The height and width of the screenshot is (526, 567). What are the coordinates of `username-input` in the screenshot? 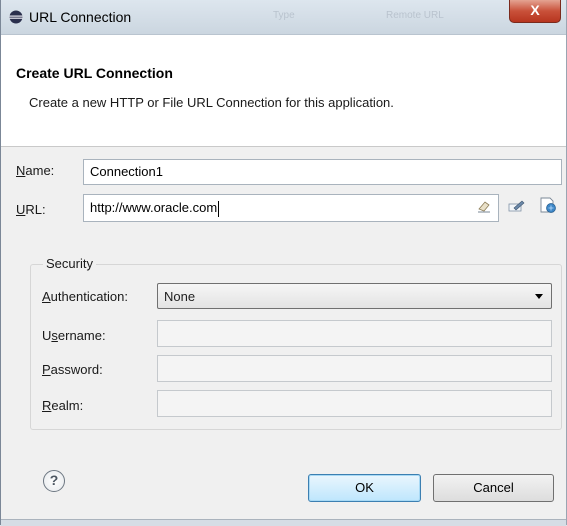 It's located at (354, 333).